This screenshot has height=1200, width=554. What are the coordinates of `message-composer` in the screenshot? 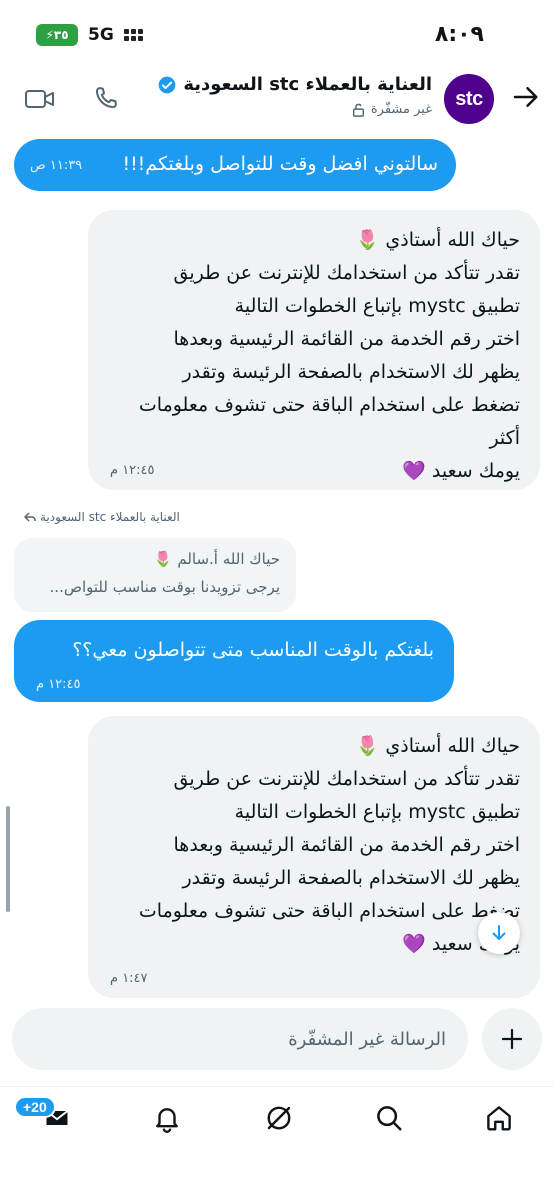 It's located at (240, 1039).